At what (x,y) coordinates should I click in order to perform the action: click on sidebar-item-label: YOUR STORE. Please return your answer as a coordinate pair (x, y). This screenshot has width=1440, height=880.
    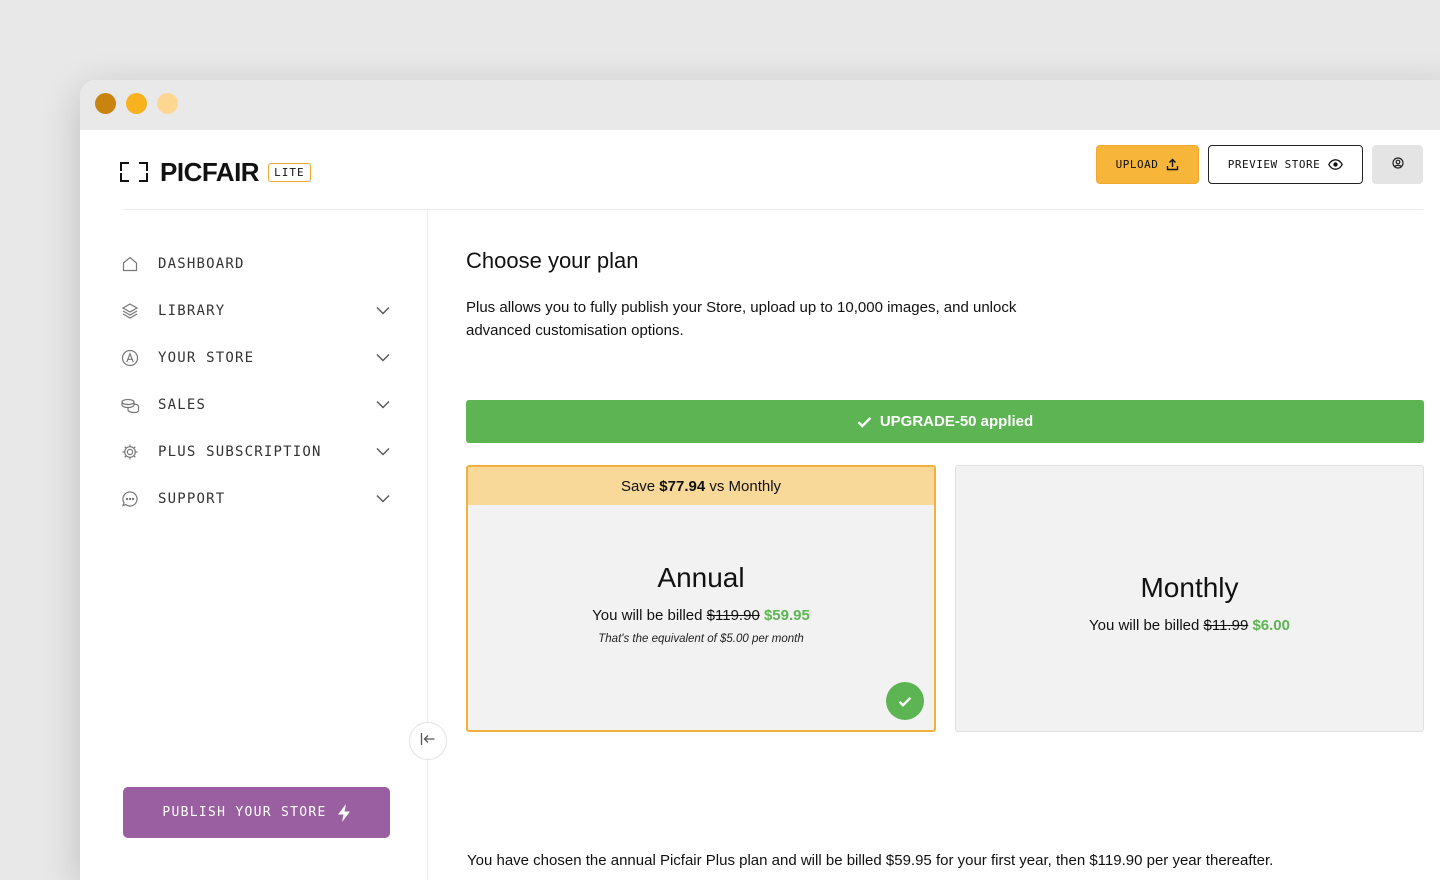
    Looking at the image, I should click on (206, 357).